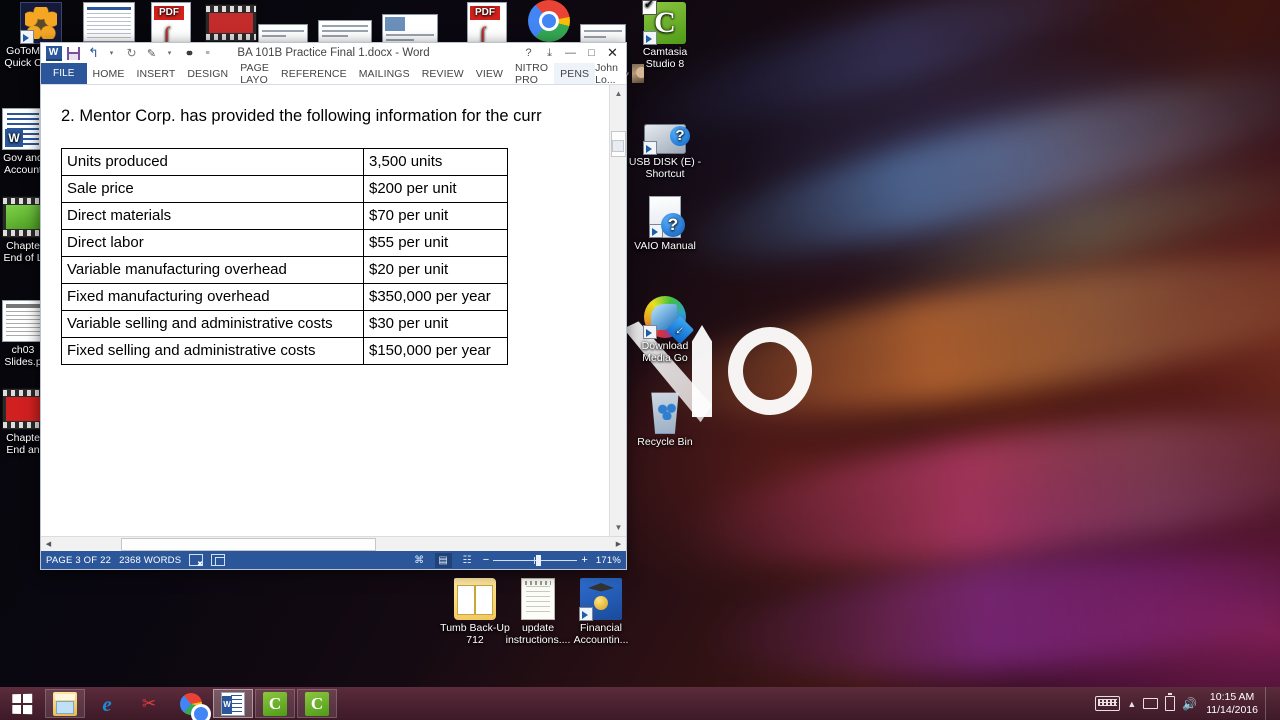 The height and width of the screenshot is (720, 1280). I want to click on horizontal-scrollbar-thumb, so click(248, 544).